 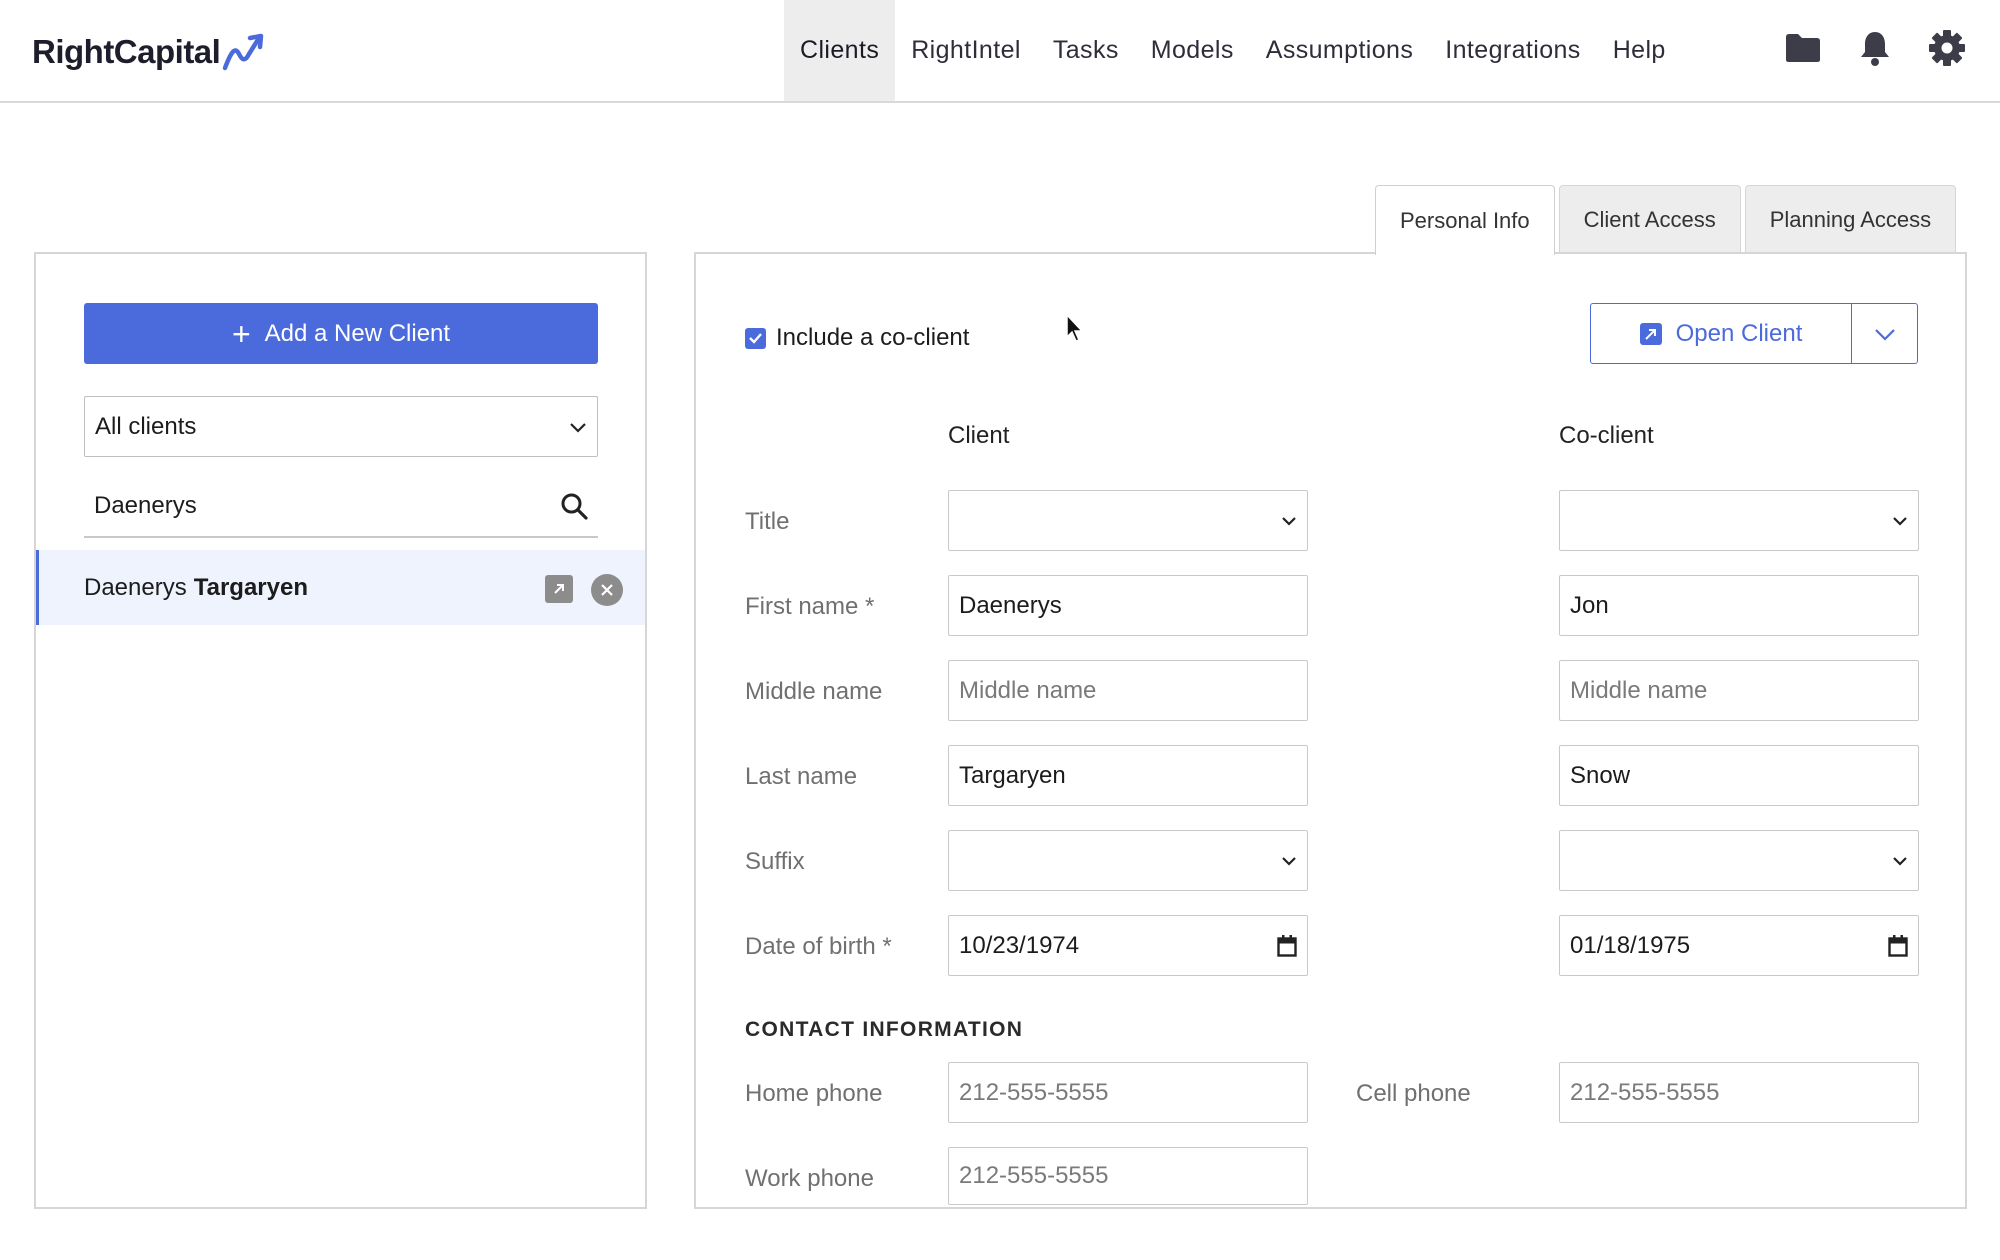 I want to click on client-middle-name-input: Middle name, so click(x=1128, y=690).